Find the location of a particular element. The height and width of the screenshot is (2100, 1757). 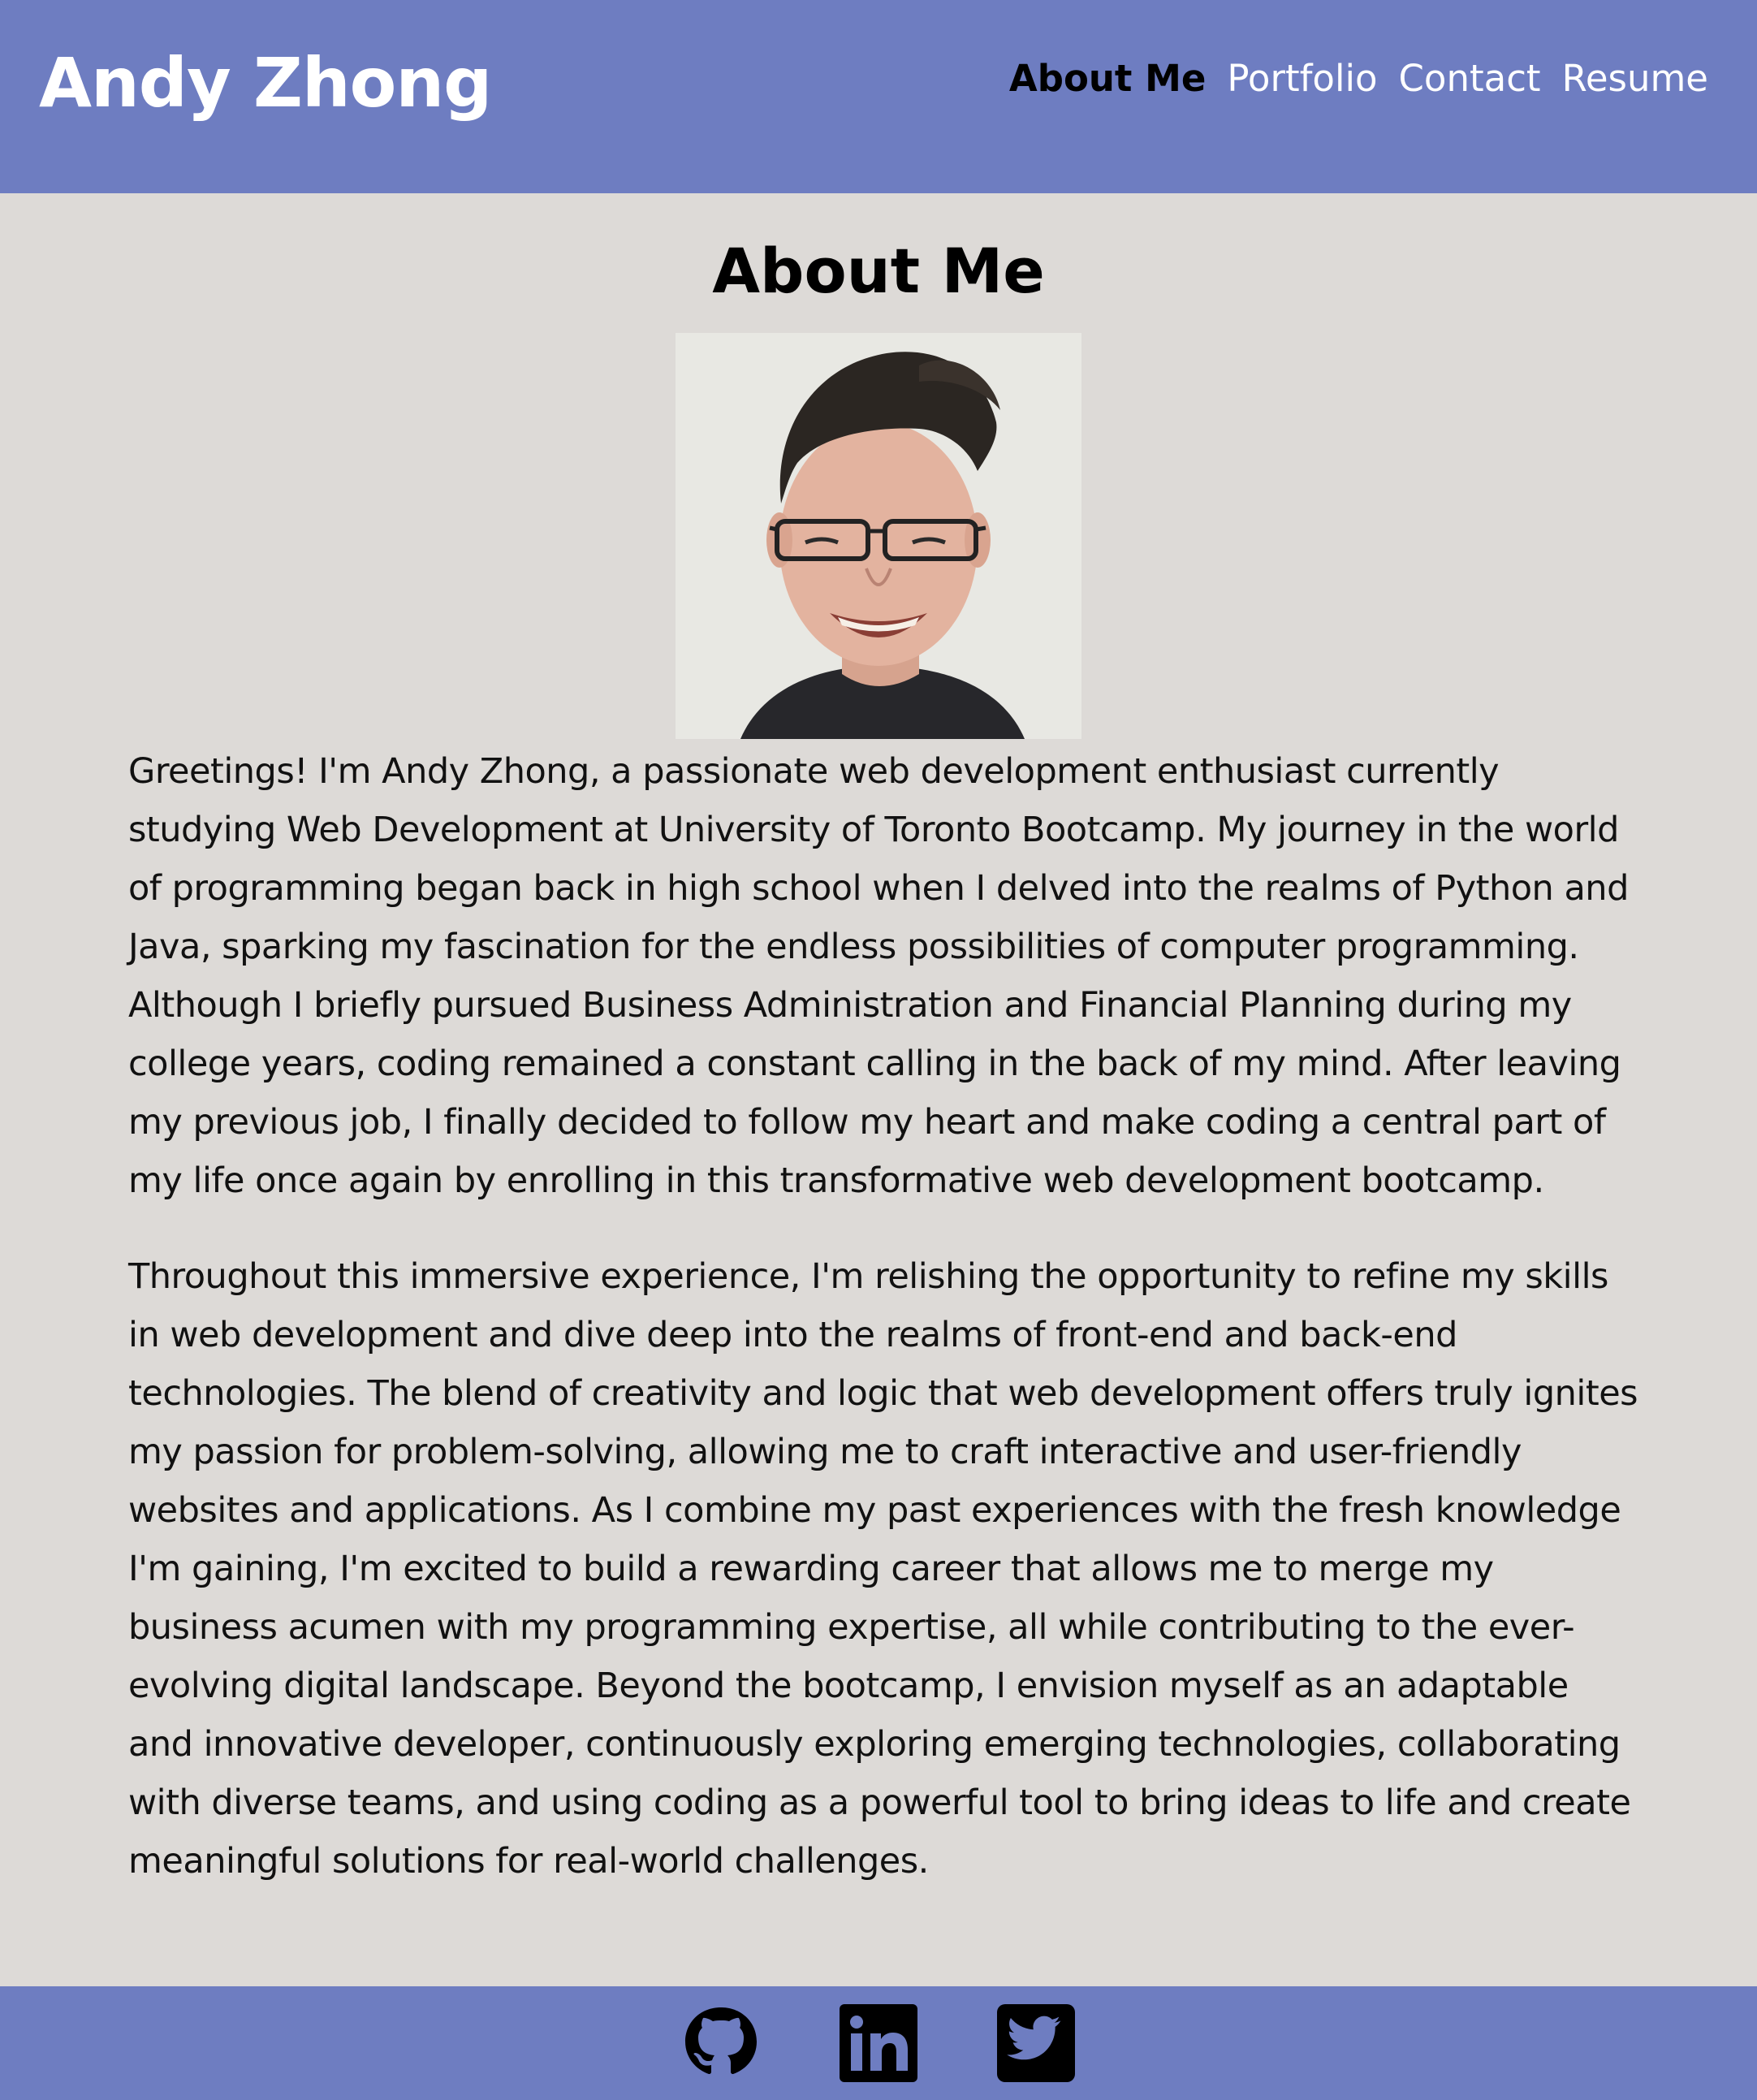

twitter-icon is located at coordinates (1036, 2043).